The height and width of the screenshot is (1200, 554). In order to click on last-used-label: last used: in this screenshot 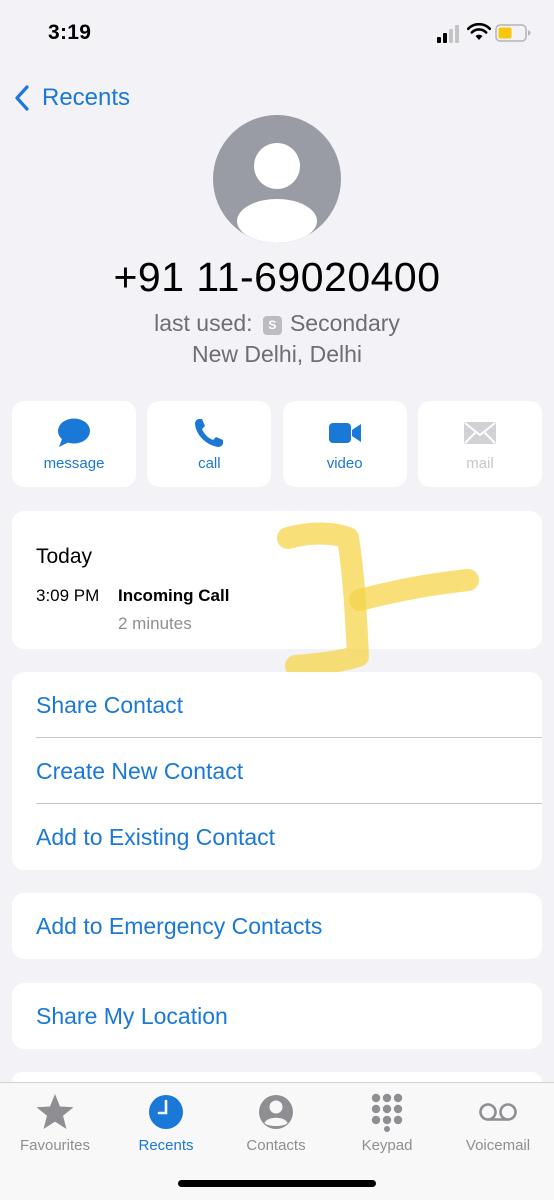, I will do `click(203, 323)`.